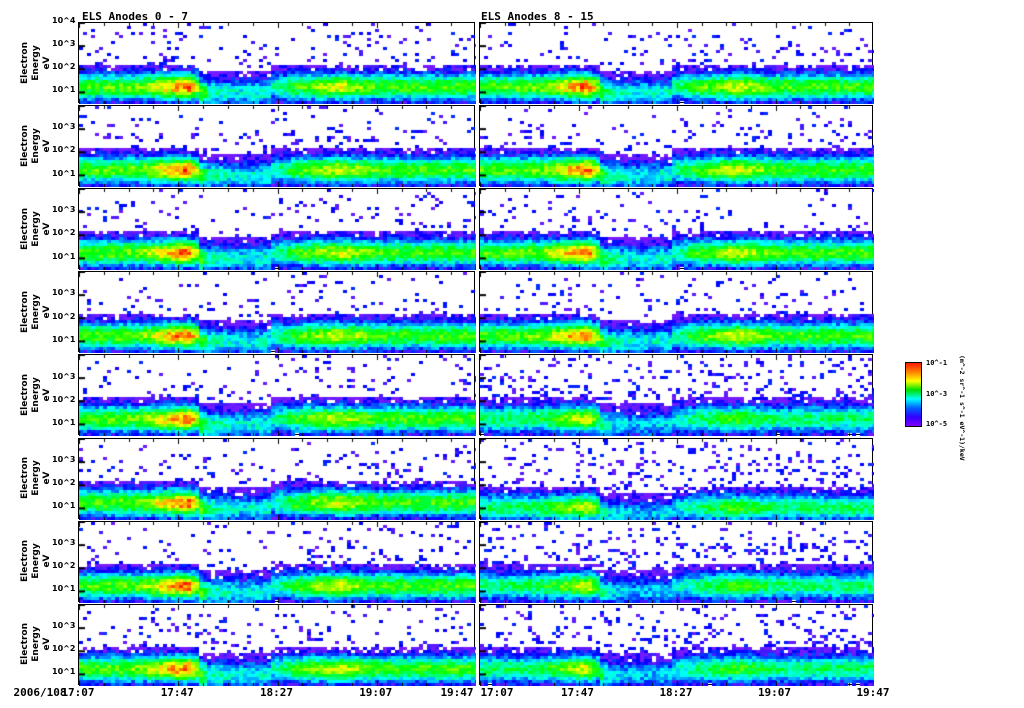 This screenshot has width=1024, height=708. Describe the element at coordinates (937, 363) in the screenshot. I see `colorbar-tick: 10^-1` at that location.